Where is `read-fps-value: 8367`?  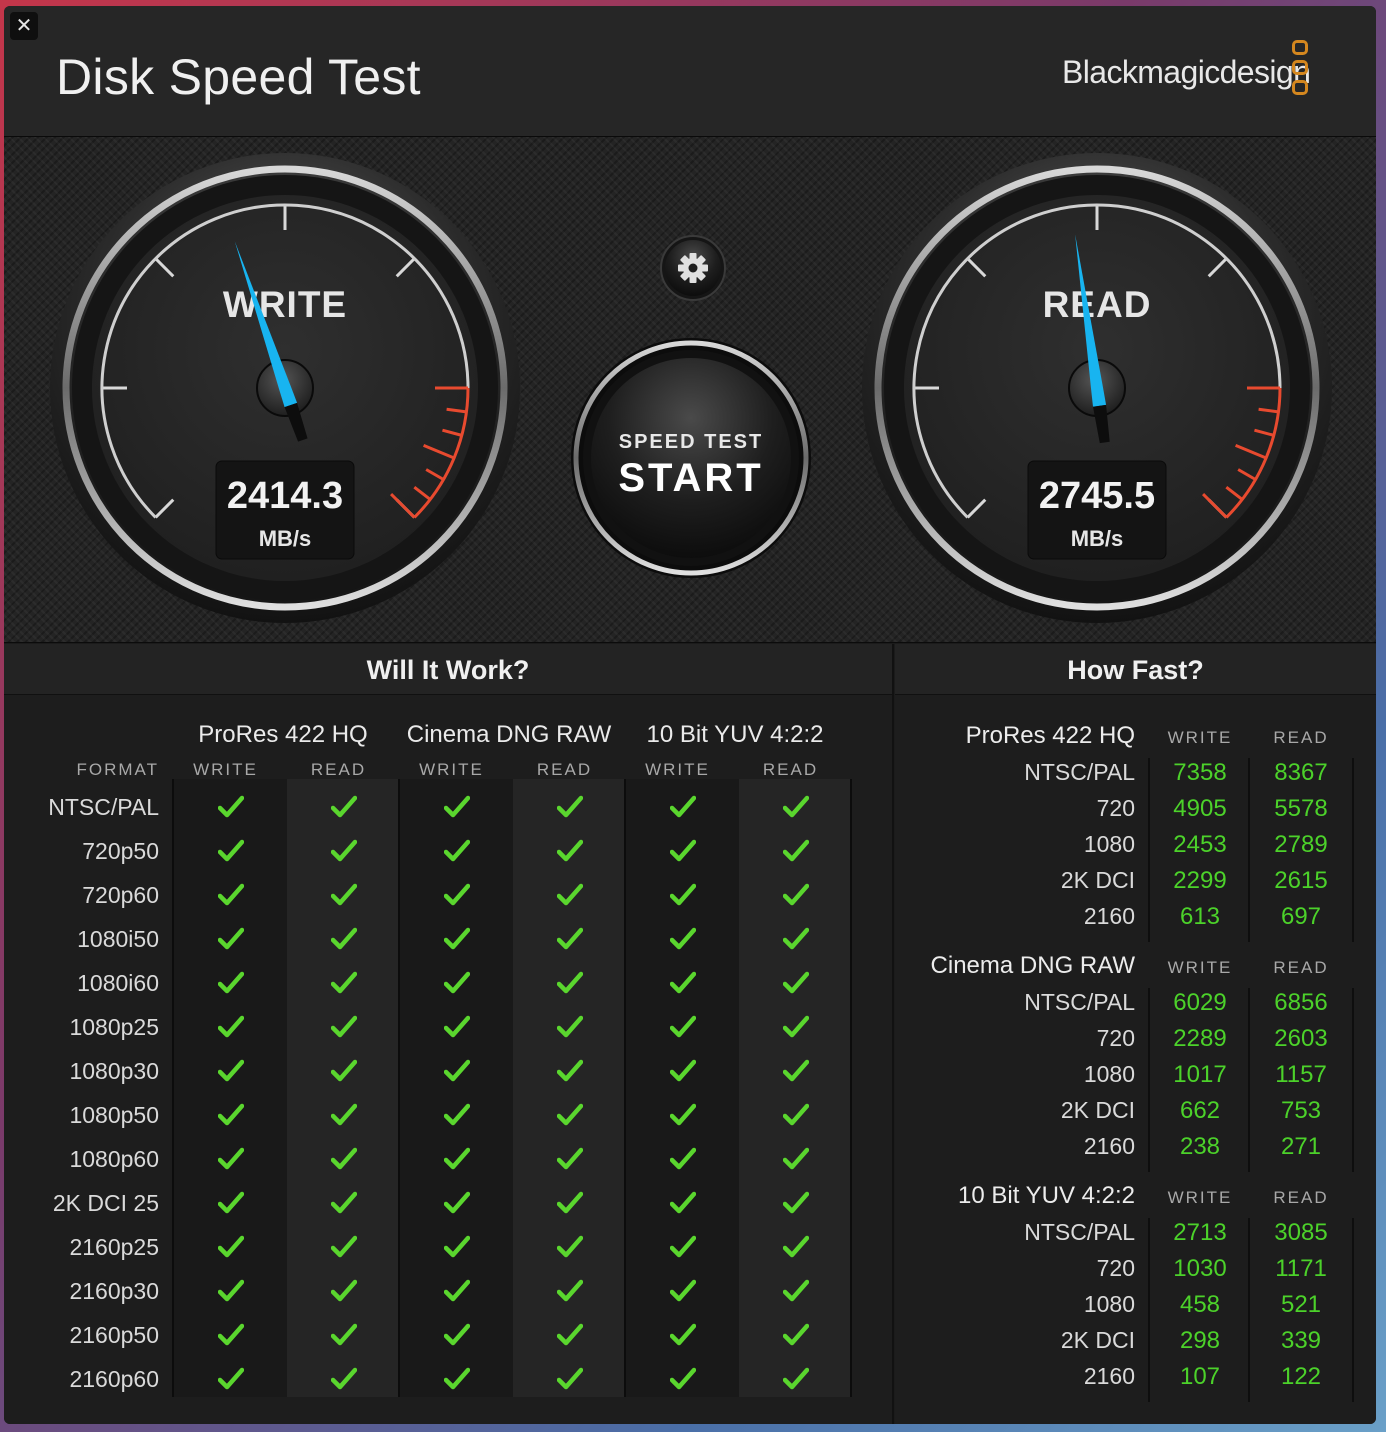
read-fps-value: 8367 is located at coordinates (1301, 772).